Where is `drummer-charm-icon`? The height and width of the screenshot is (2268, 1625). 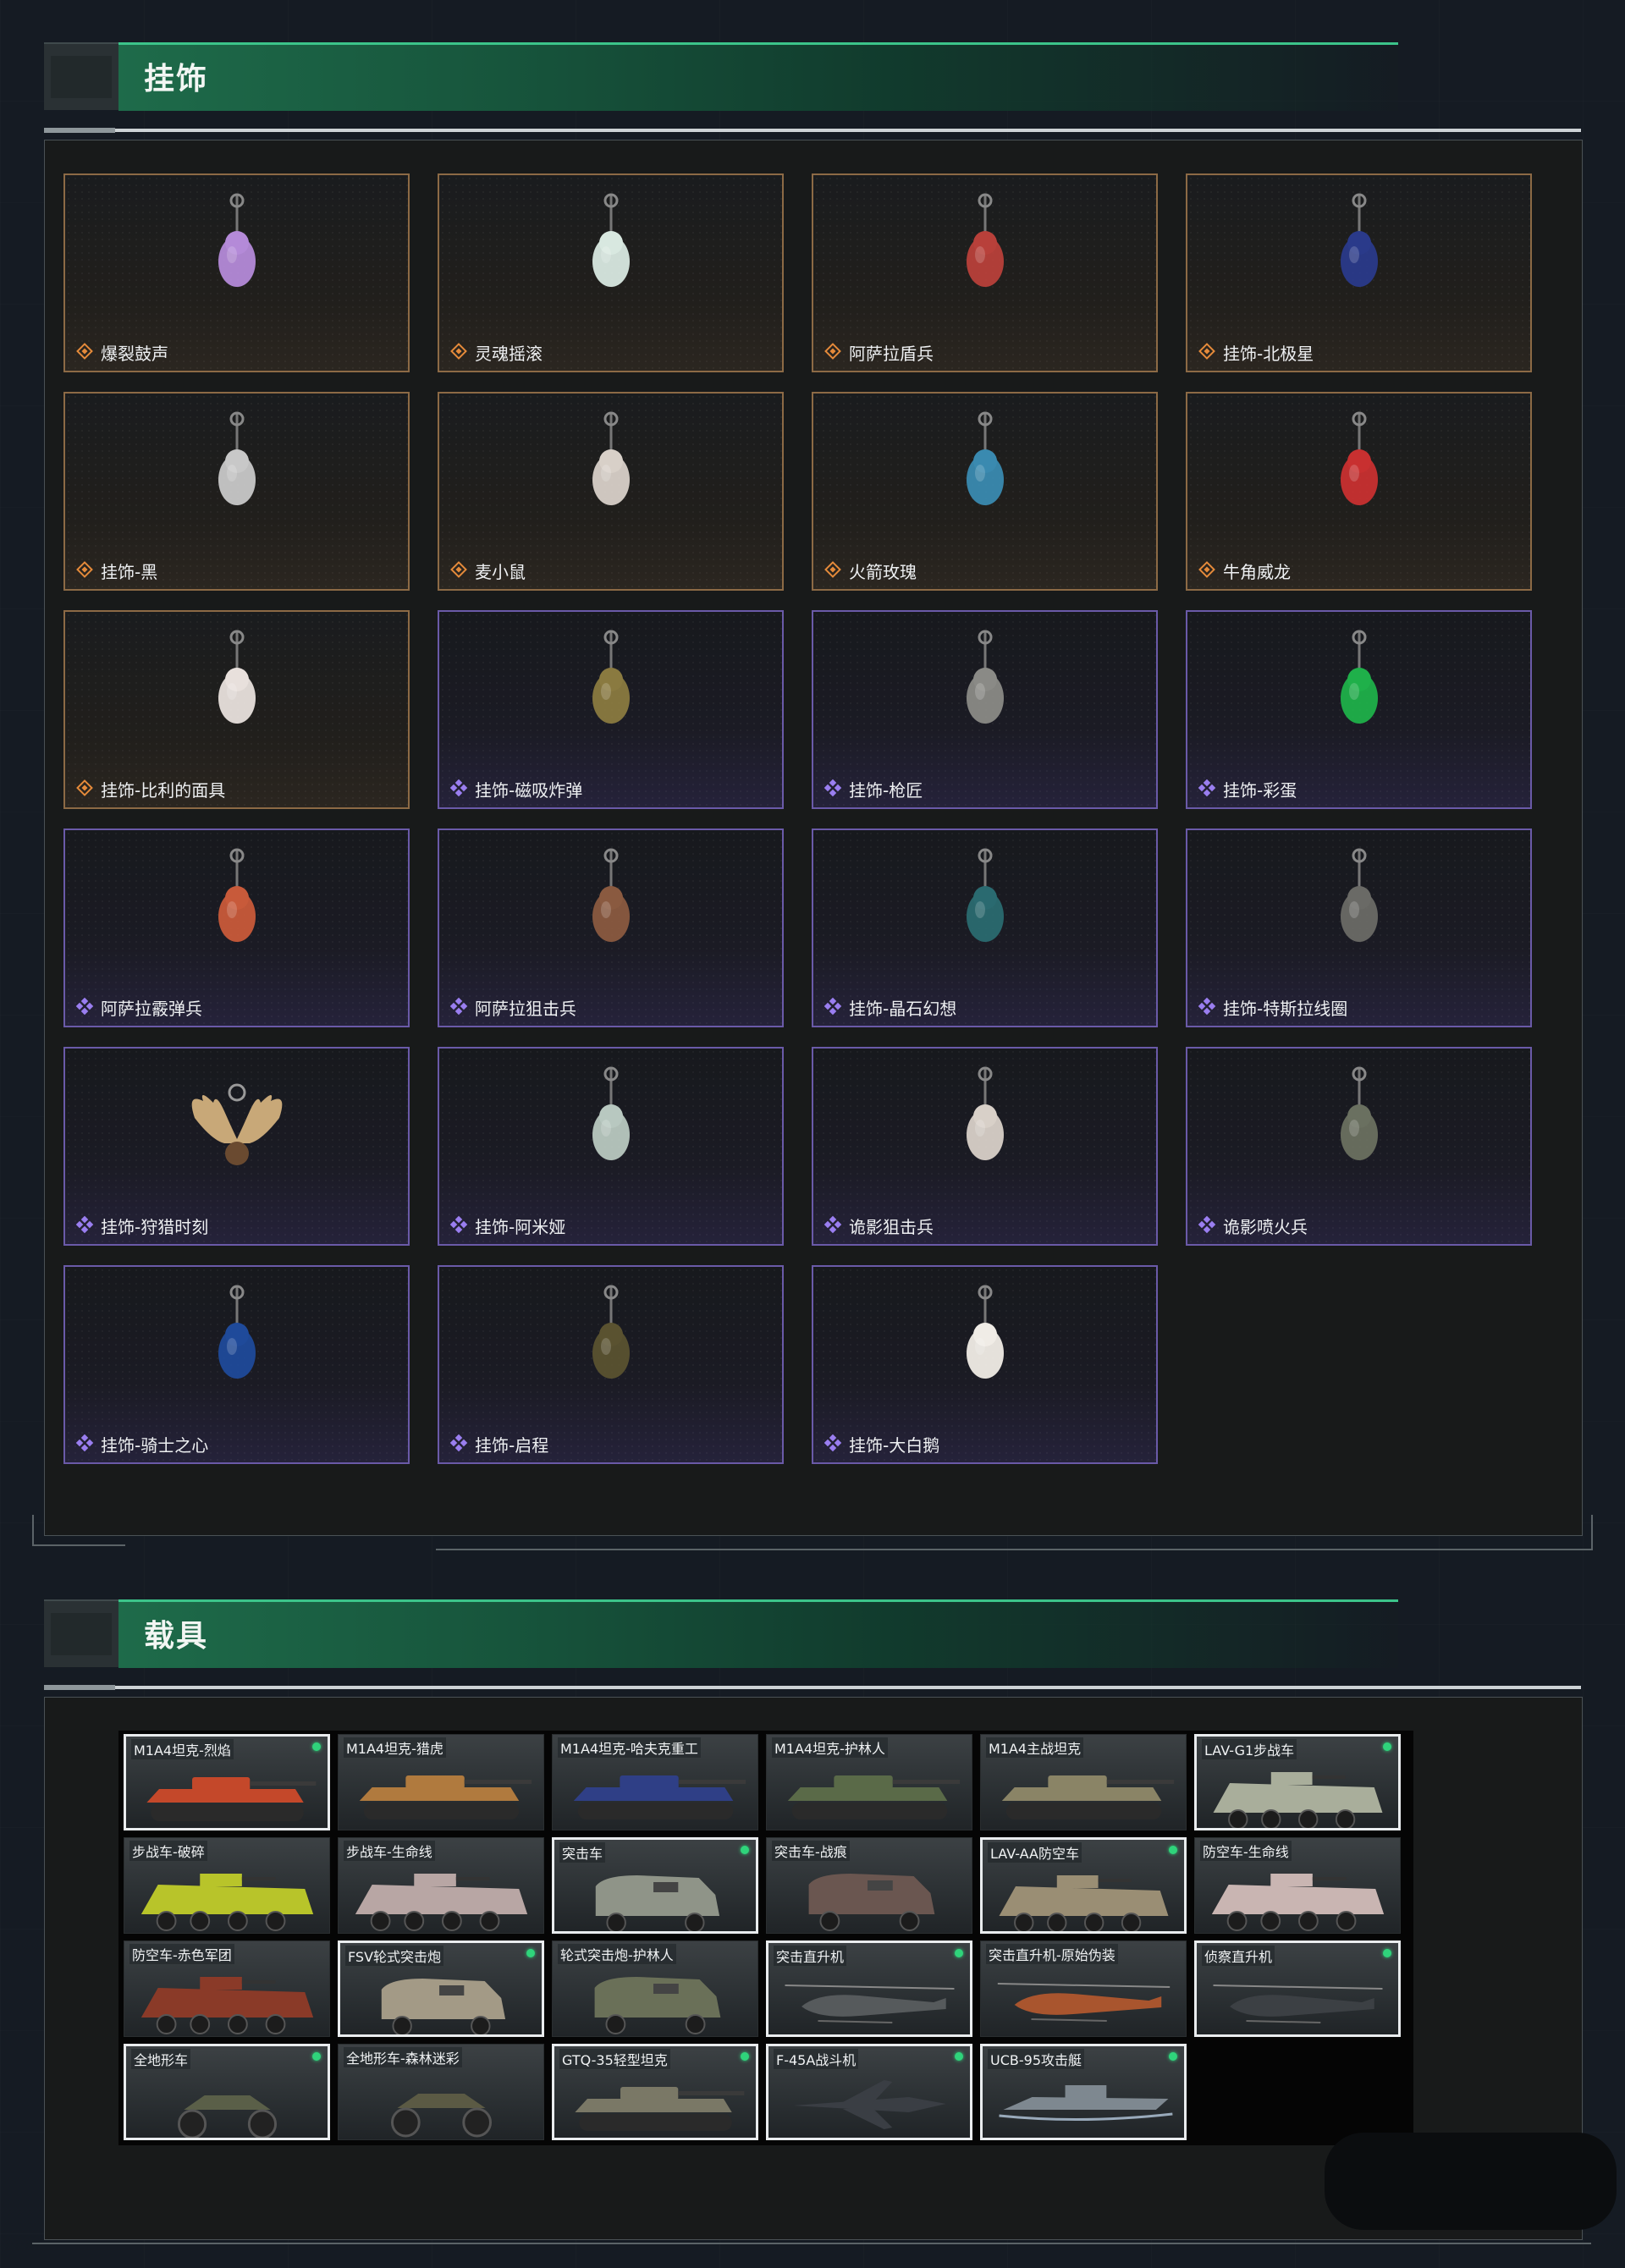 drummer-charm-icon is located at coordinates (237, 257).